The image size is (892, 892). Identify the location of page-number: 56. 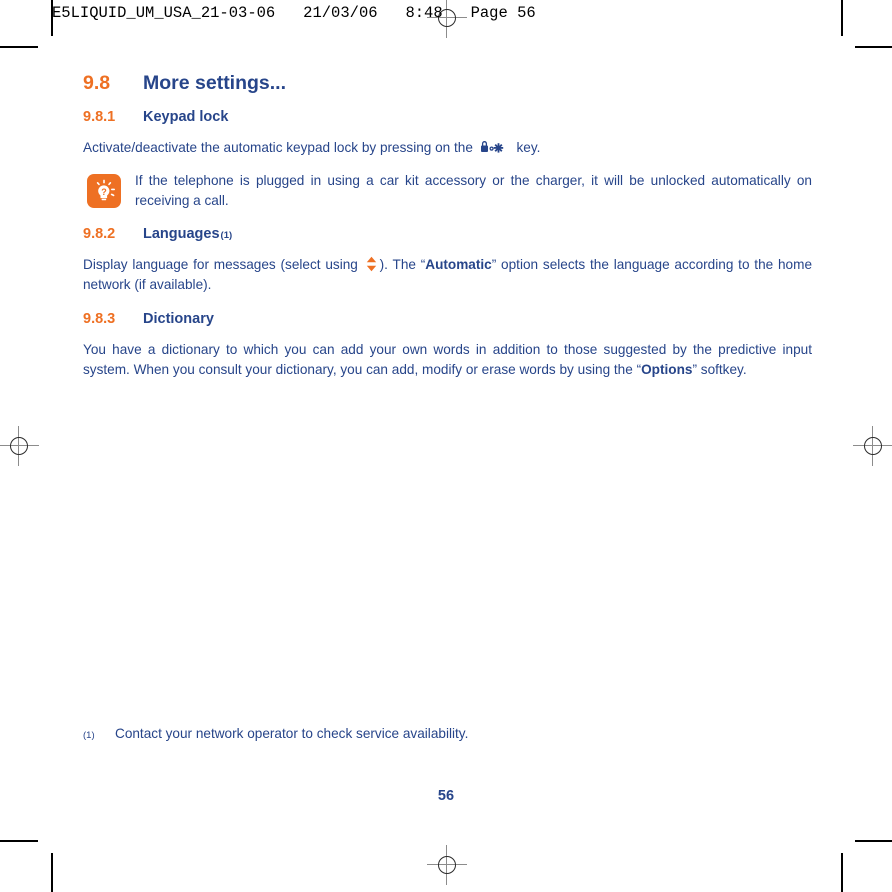
(446, 796).